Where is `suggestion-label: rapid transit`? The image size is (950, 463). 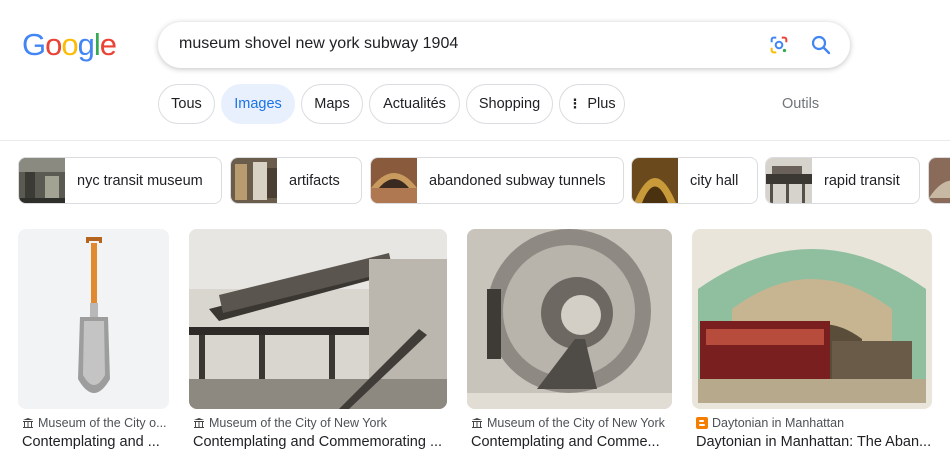
suggestion-label: rapid transit is located at coordinates (862, 180).